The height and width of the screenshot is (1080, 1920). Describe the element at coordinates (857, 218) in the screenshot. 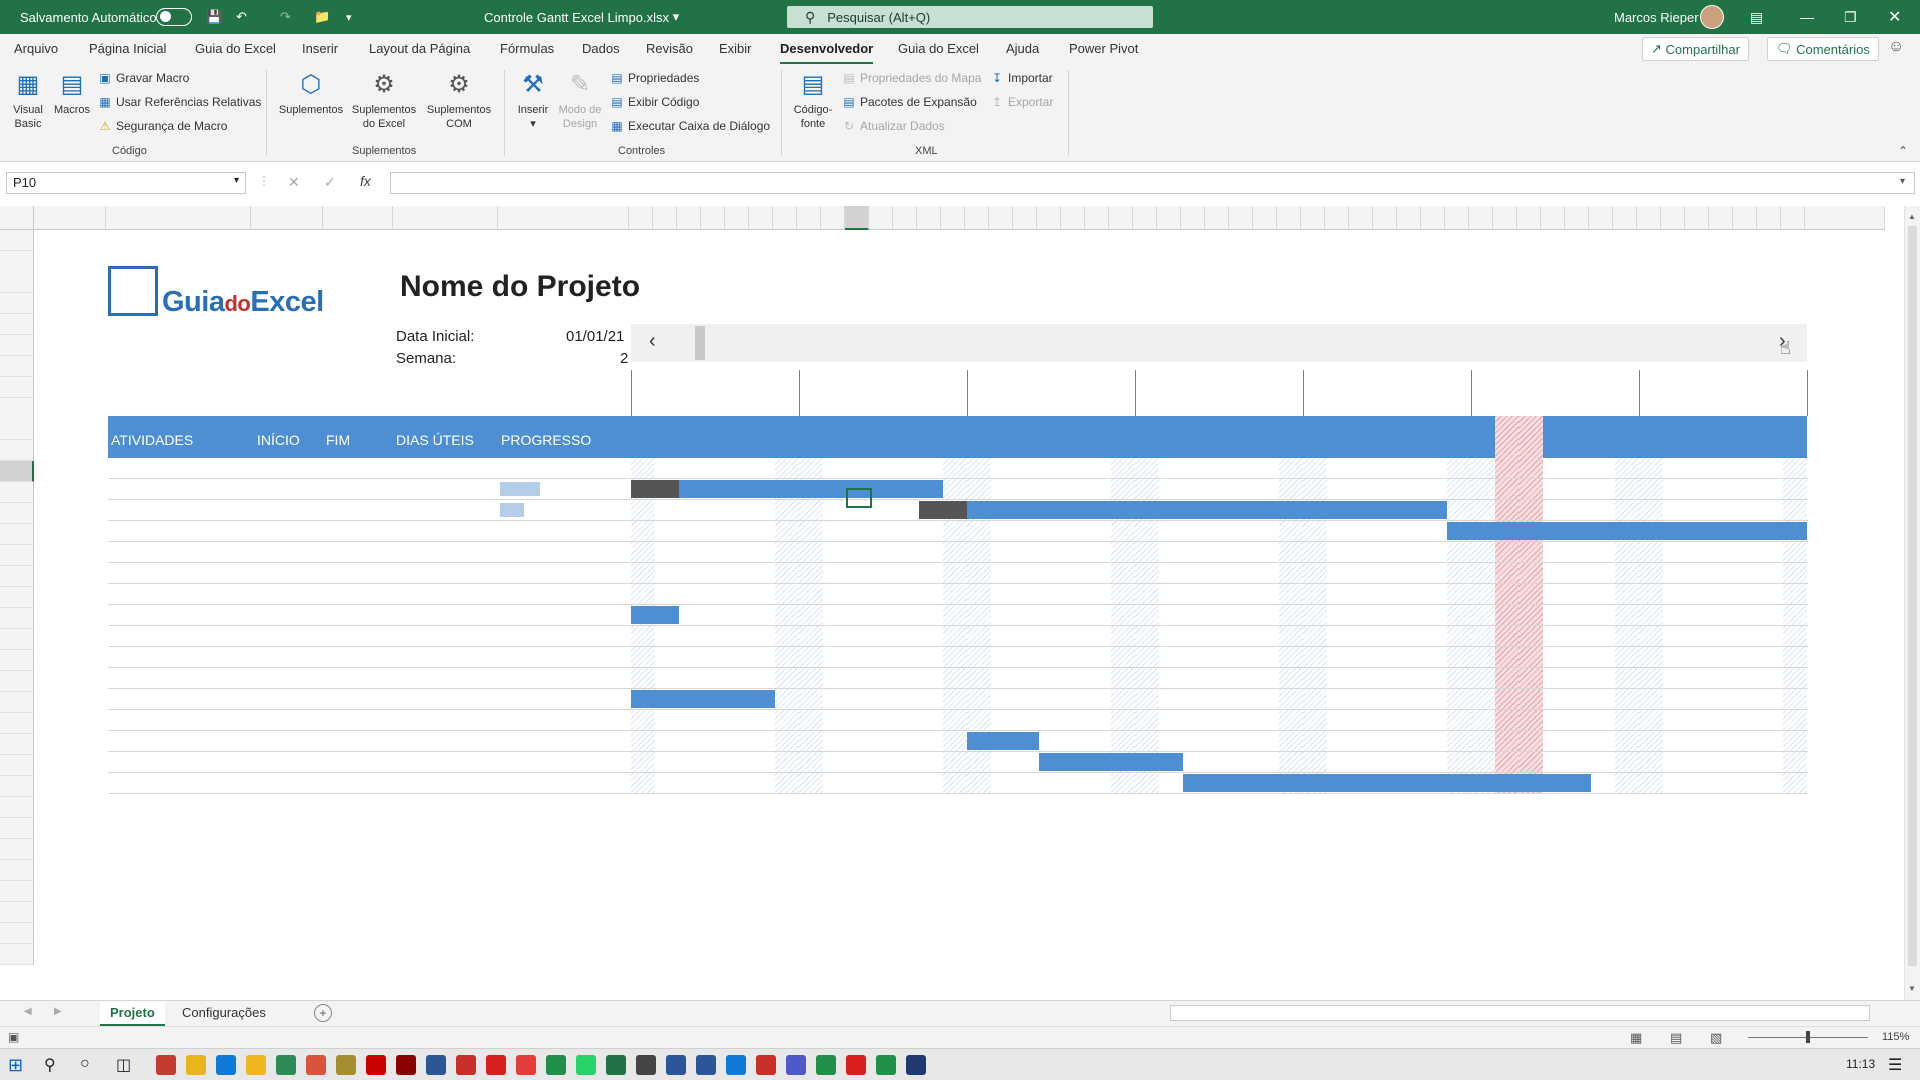

I see `column-header-p` at that location.